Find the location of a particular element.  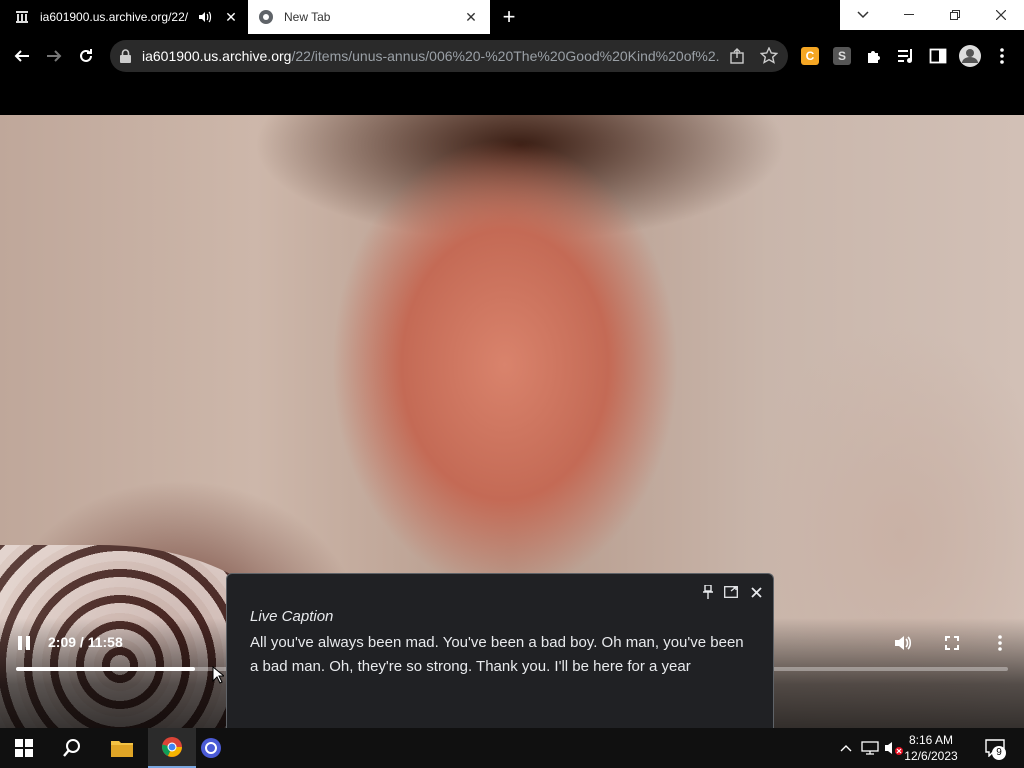

new-tab-button: + is located at coordinates (509, 16).